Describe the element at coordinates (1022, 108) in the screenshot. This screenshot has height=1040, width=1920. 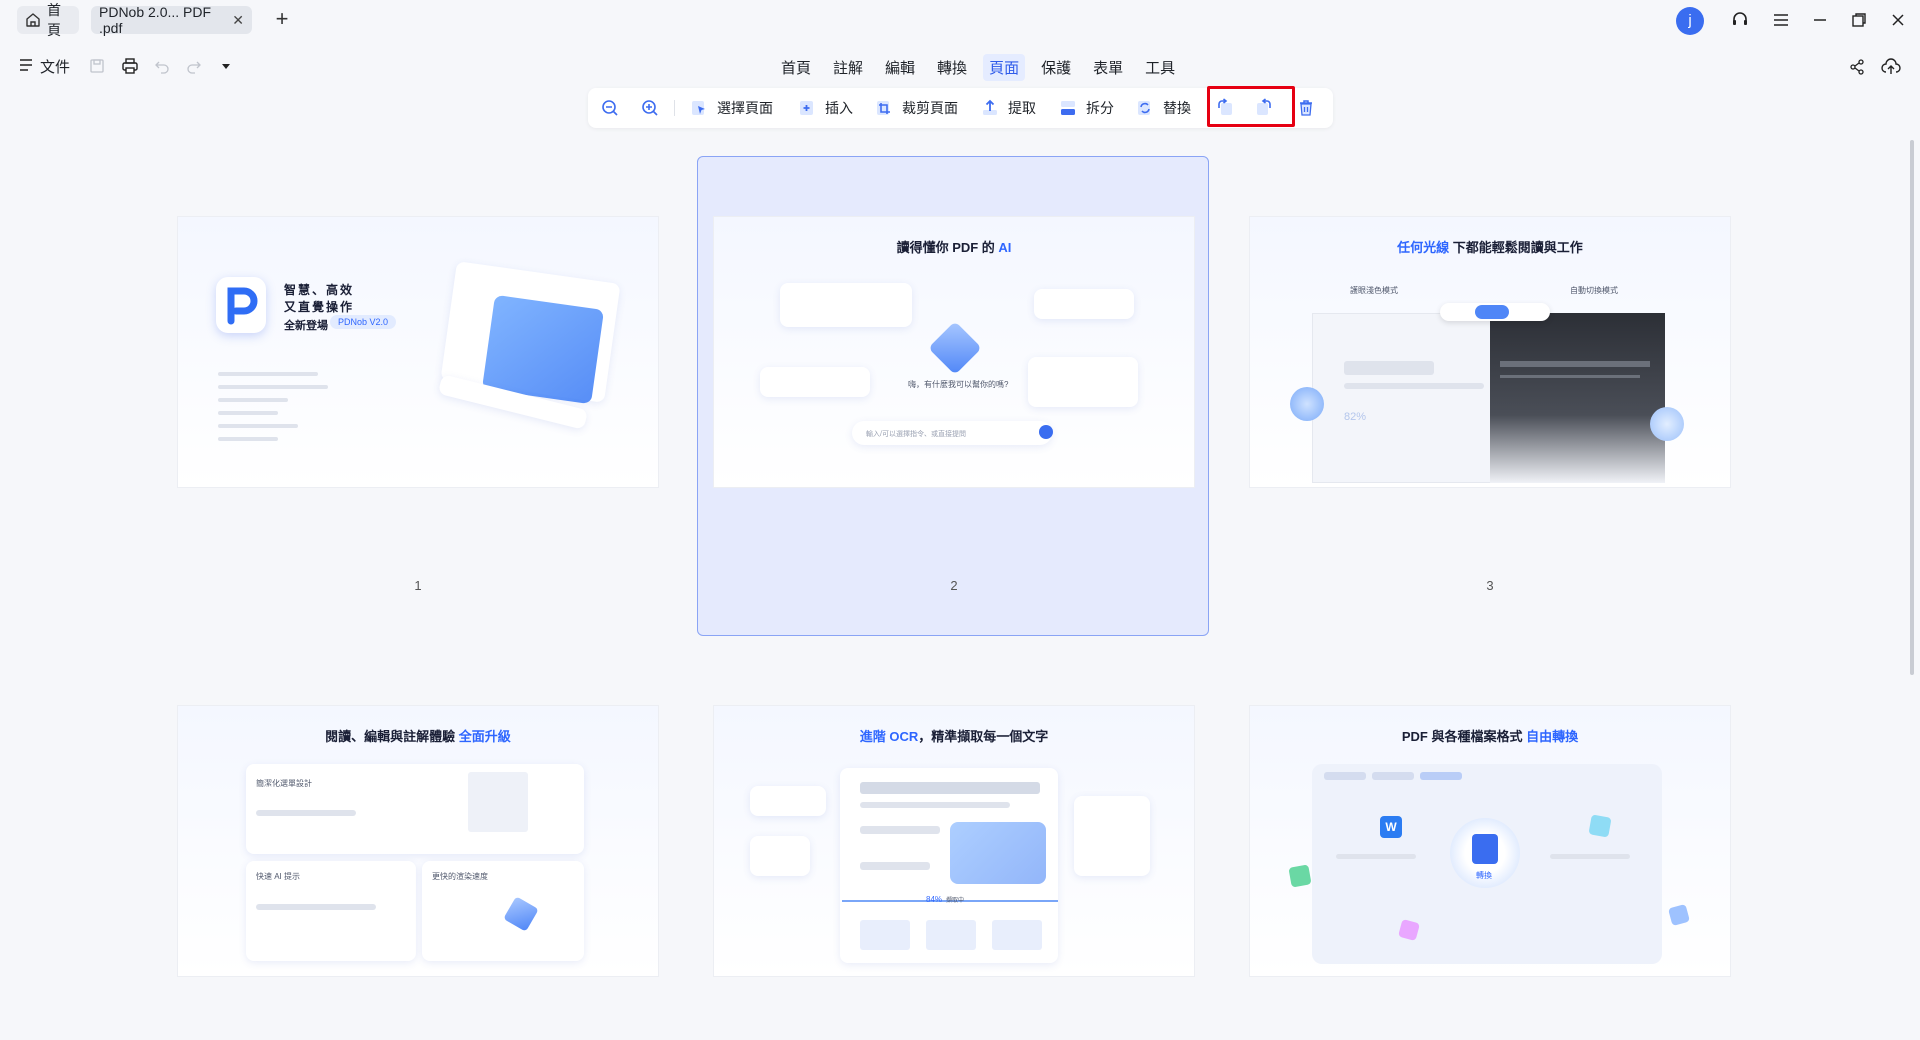
I see `extract-label: 提取` at that location.